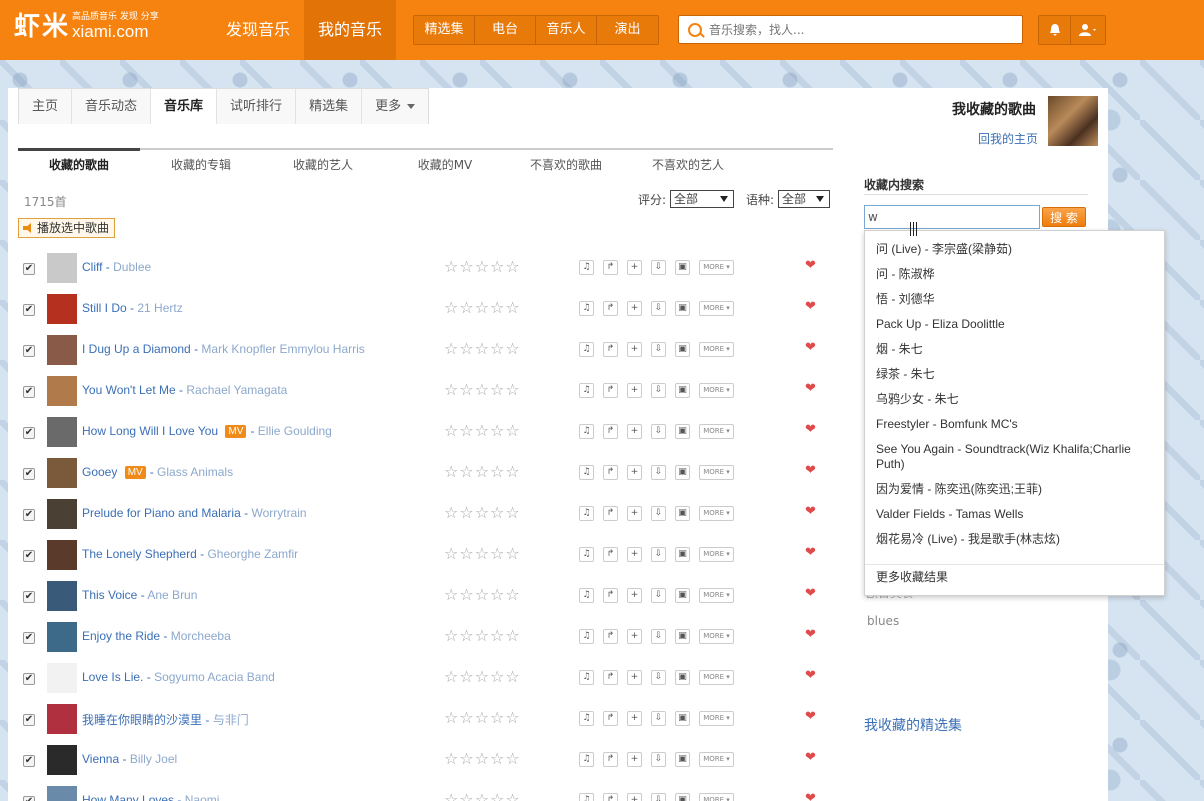 The width and height of the screenshot is (1204, 801). Describe the element at coordinates (121, 636) in the screenshot. I see `song-title: Enjoy the Ride` at that location.